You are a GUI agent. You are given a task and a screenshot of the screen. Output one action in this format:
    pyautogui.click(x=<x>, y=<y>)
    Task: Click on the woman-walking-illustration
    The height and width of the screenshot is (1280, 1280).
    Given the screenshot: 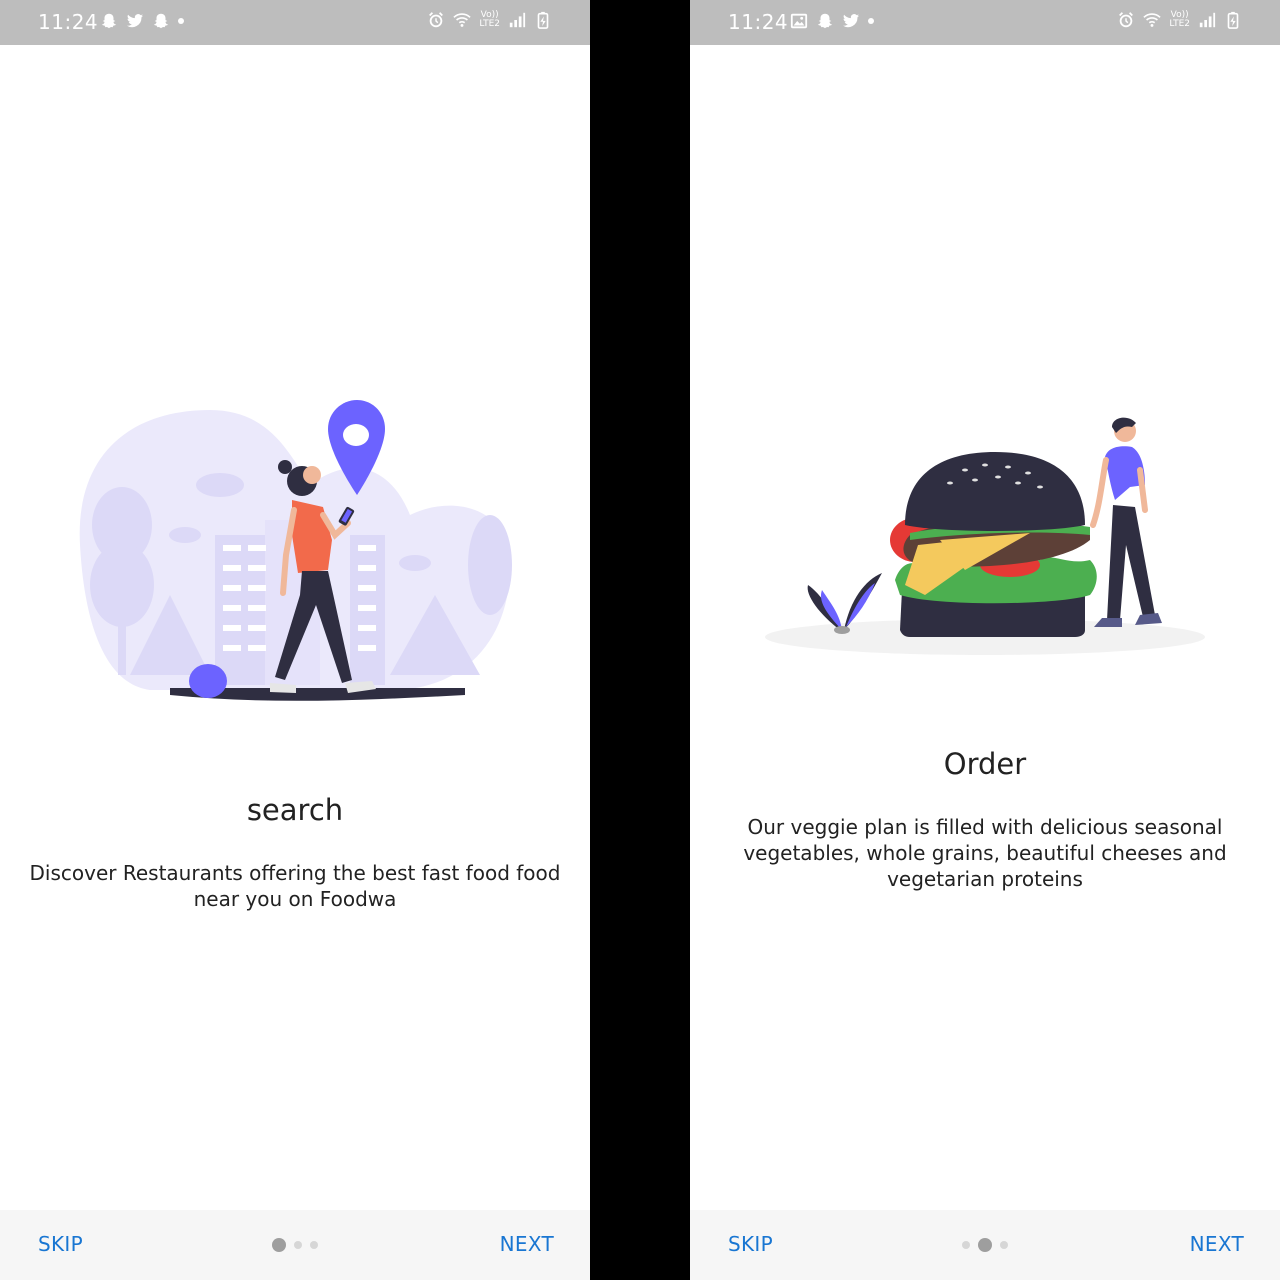 What is the action you would take?
    pyautogui.click(x=295, y=550)
    